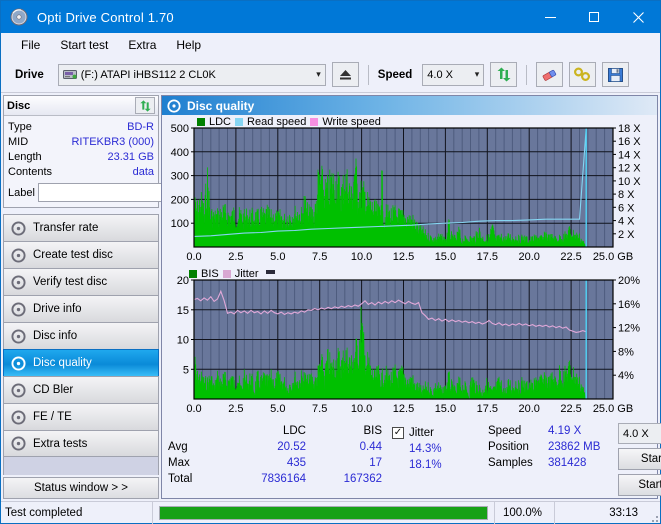  I want to click on legend-swatch-write-speed, so click(314, 122).